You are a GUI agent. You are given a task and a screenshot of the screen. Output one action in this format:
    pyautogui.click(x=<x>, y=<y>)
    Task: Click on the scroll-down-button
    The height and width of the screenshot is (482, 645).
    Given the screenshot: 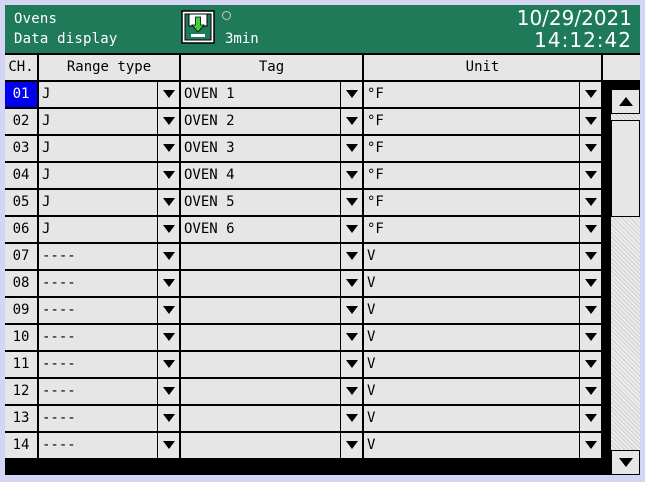 What is the action you would take?
    pyautogui.click(x=625, y=462)
    